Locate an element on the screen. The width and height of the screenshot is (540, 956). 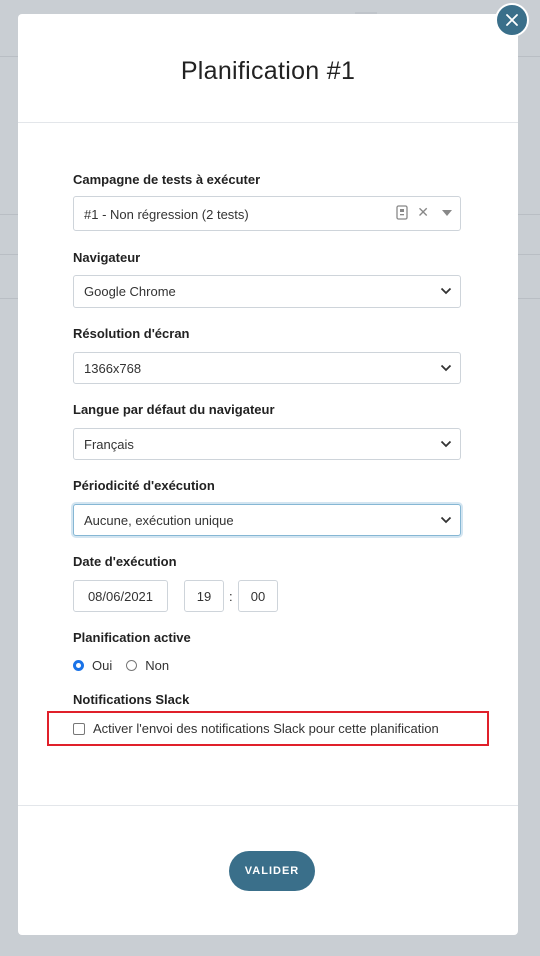
clipboard-icon is located at coordinates (402, 214).